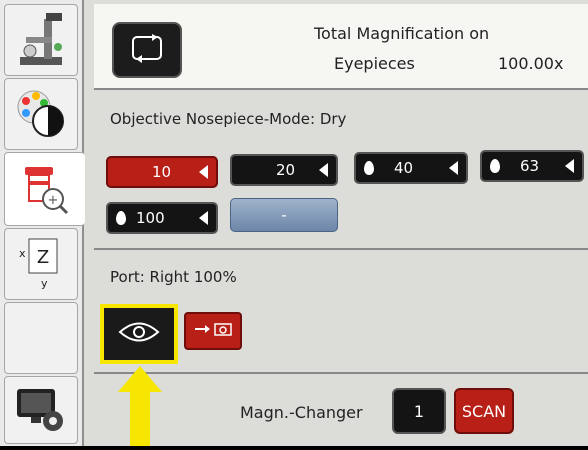 This screenshot has height=450, width=588. I want to click on magnification-subtitle: Eyepieces, so click(374, 63).